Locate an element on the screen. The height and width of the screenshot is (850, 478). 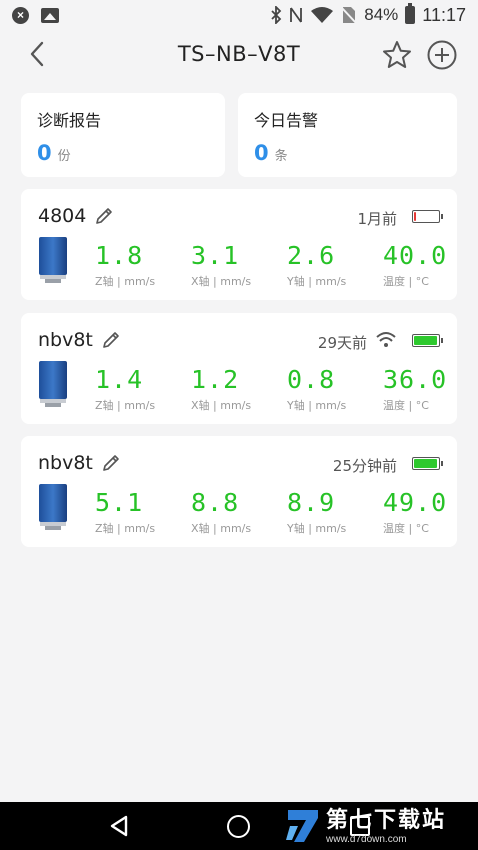
metric-reading: 3.1 X轴 | mm/s is located at coordinates (231, 265).